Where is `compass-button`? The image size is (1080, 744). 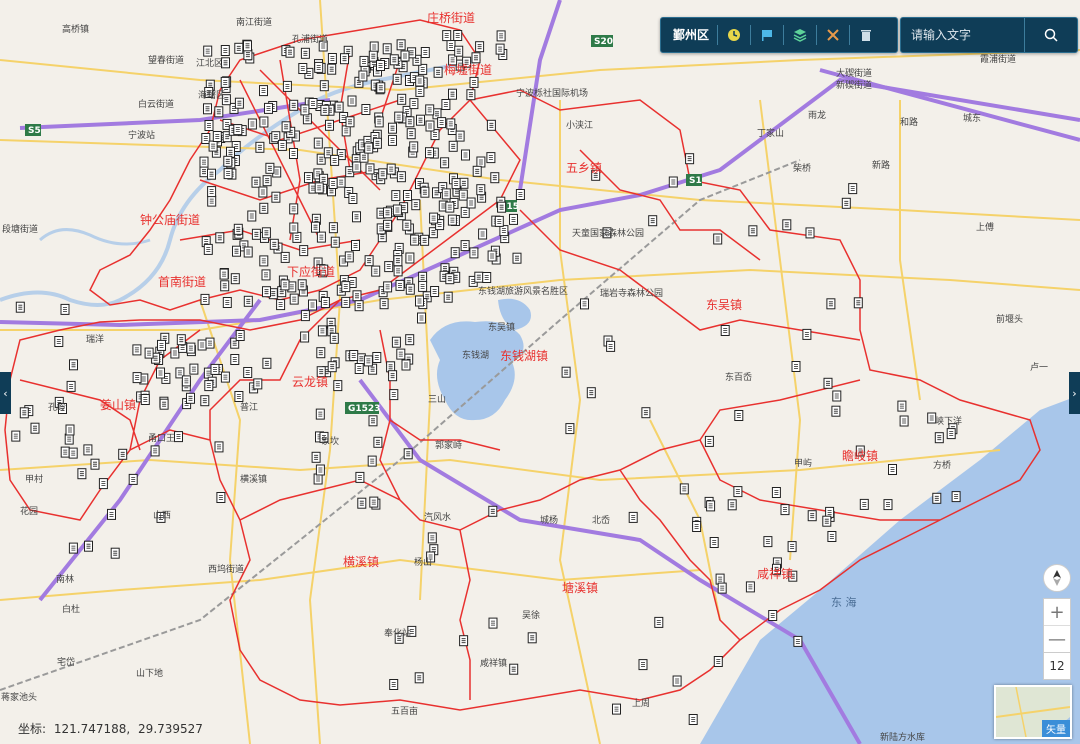
compass-button is located at coordinates (1057, 578).